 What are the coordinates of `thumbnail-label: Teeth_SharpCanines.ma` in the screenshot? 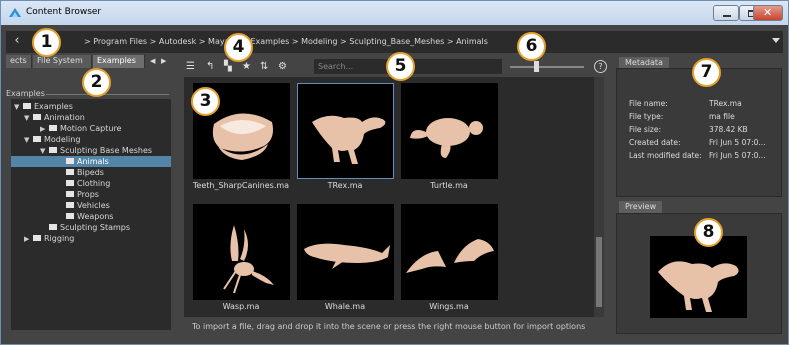 It's located at (241, 185).